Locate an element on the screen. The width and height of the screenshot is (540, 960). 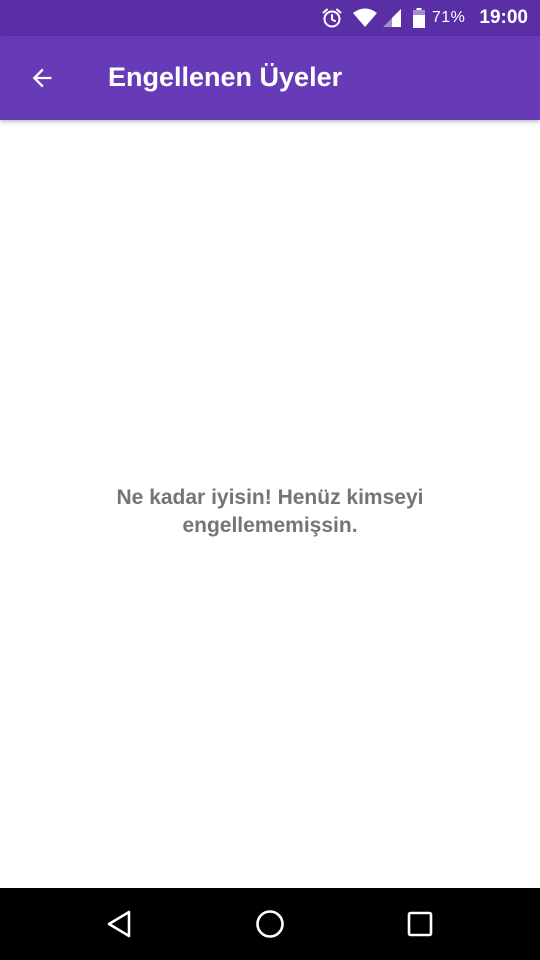
navigation-bar is located at coordinates (270, 924).